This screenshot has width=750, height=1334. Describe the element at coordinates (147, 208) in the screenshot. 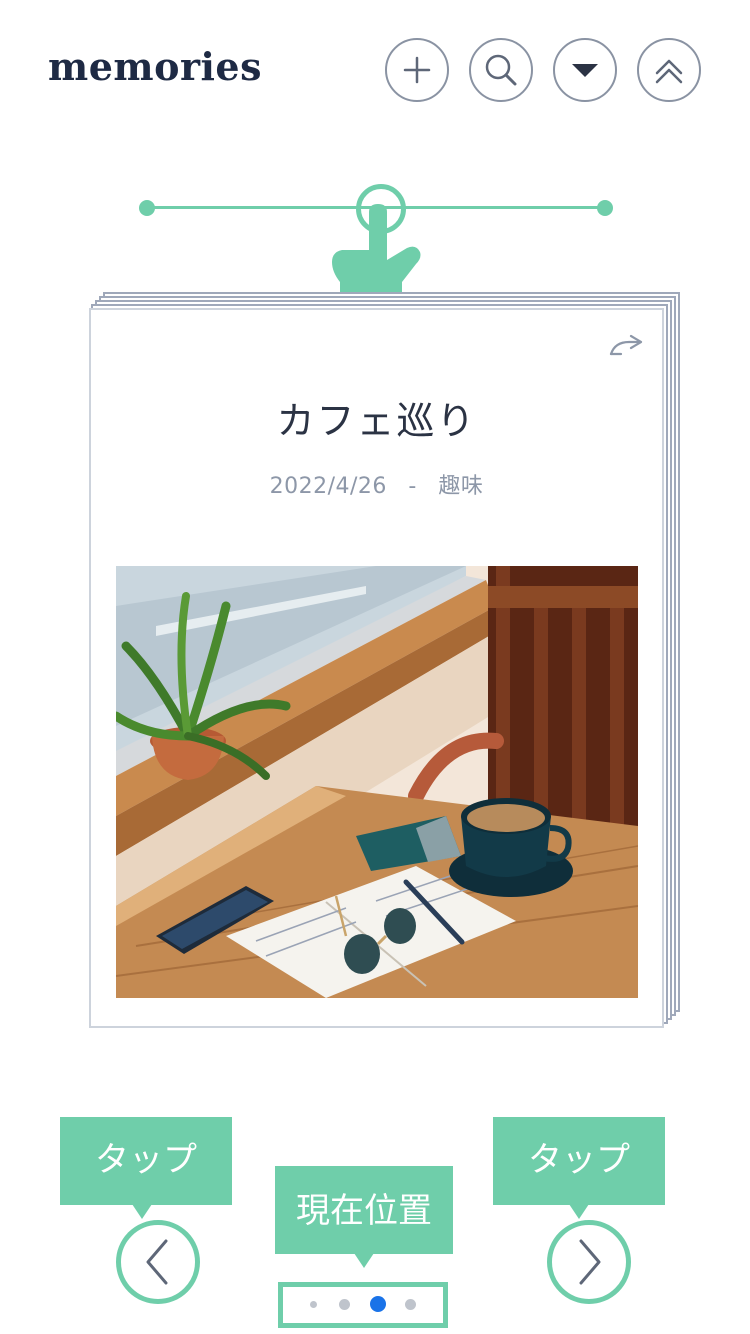

I see `slider-start-dot` at that location.